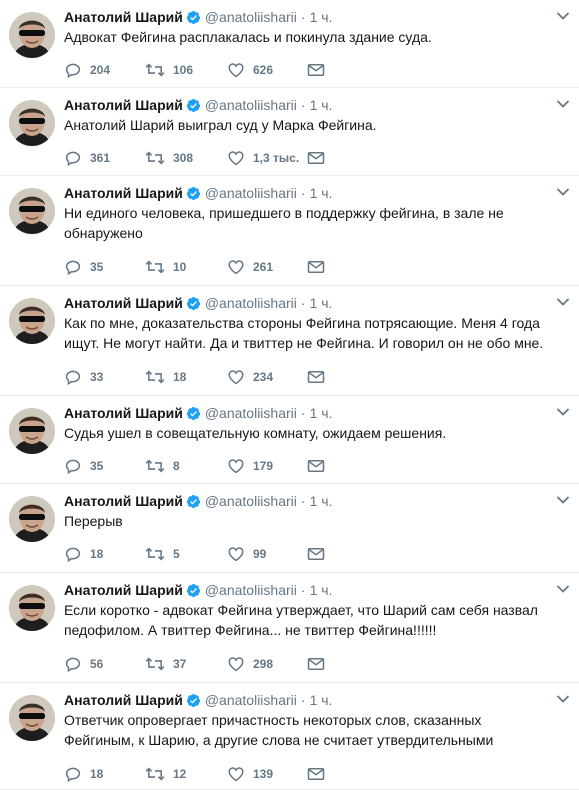 The width and height of the screenshot is (579, 790). Describe the element at coordinates (214, 466) in the screenshot. I see `tweet-actions: 35 8 179` at that location.